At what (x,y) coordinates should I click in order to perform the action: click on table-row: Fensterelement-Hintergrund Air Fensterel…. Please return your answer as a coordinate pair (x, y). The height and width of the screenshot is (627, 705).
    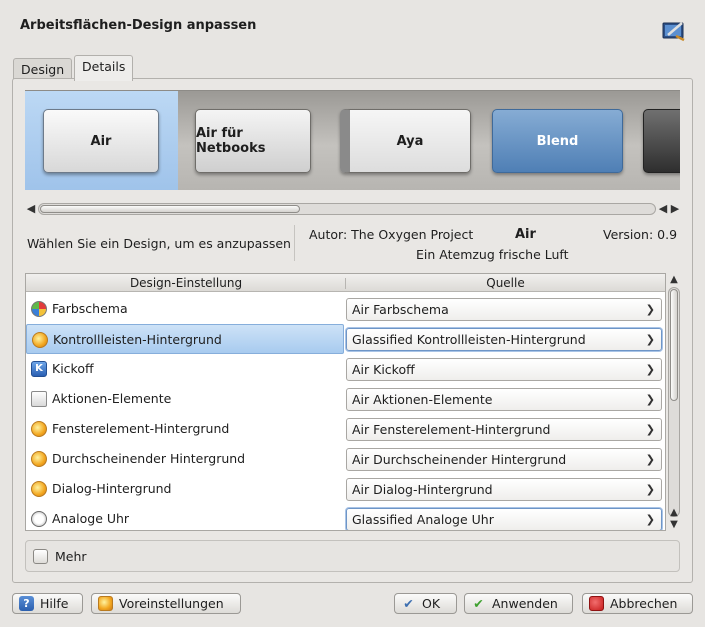
    Looking at the image, I should click on (345, 429).